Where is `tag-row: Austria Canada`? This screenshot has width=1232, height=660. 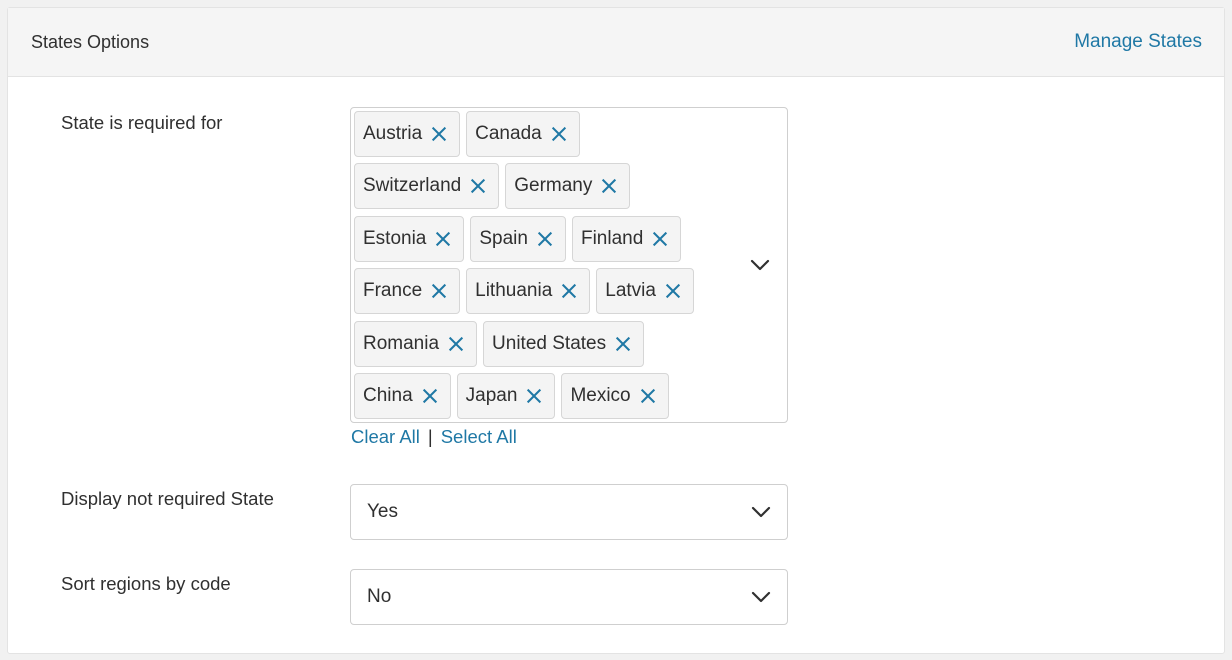 tag-row: Austria Canada is located at coordinates (539, 134).